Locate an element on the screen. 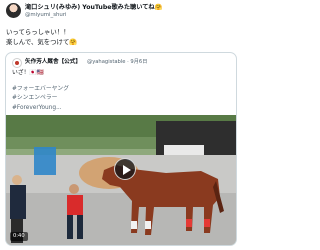 The width and height of the screenshot is (320, 250). post-text: いってらっしゃい！！ 楽しんで、気をつけて🤗 is located at coordinates (42, 37).